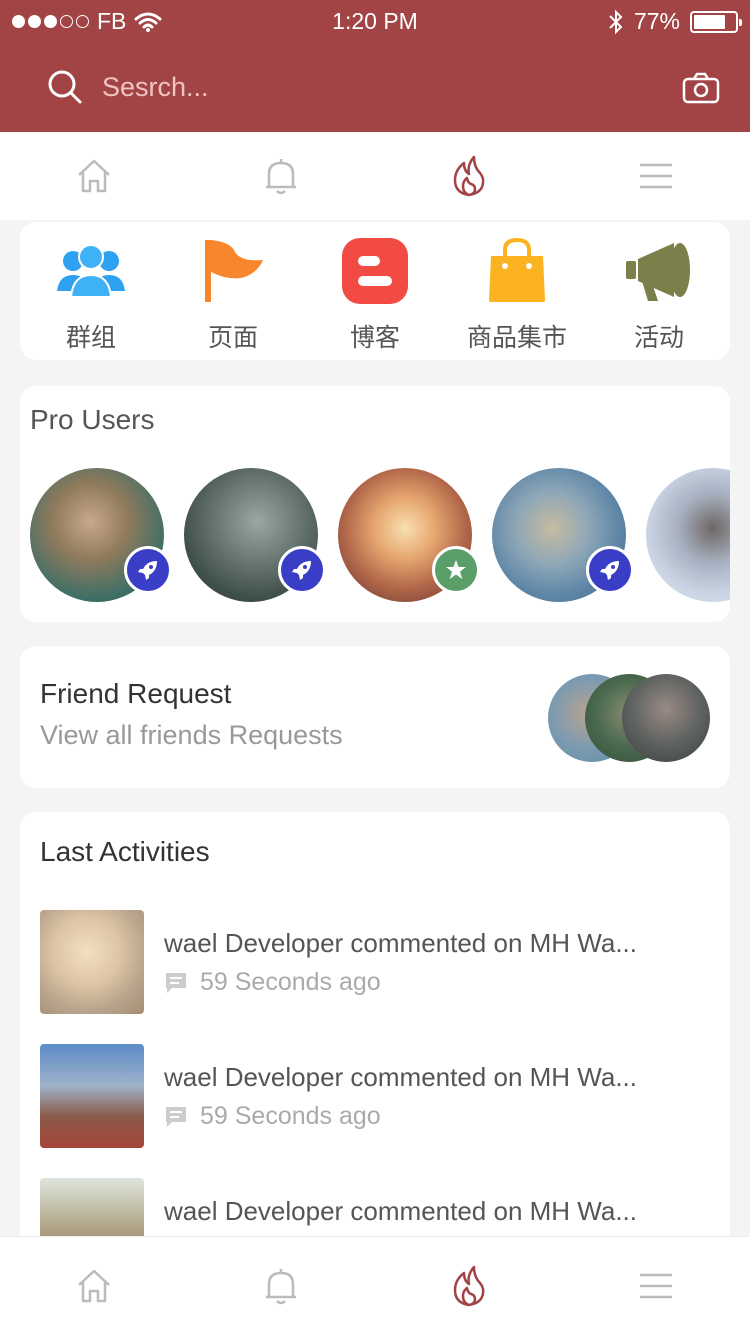 The height and width of the screenshot is (1334, 750). I want to click on app-header: FB 1:20 PM 77%, so click(375, 66).